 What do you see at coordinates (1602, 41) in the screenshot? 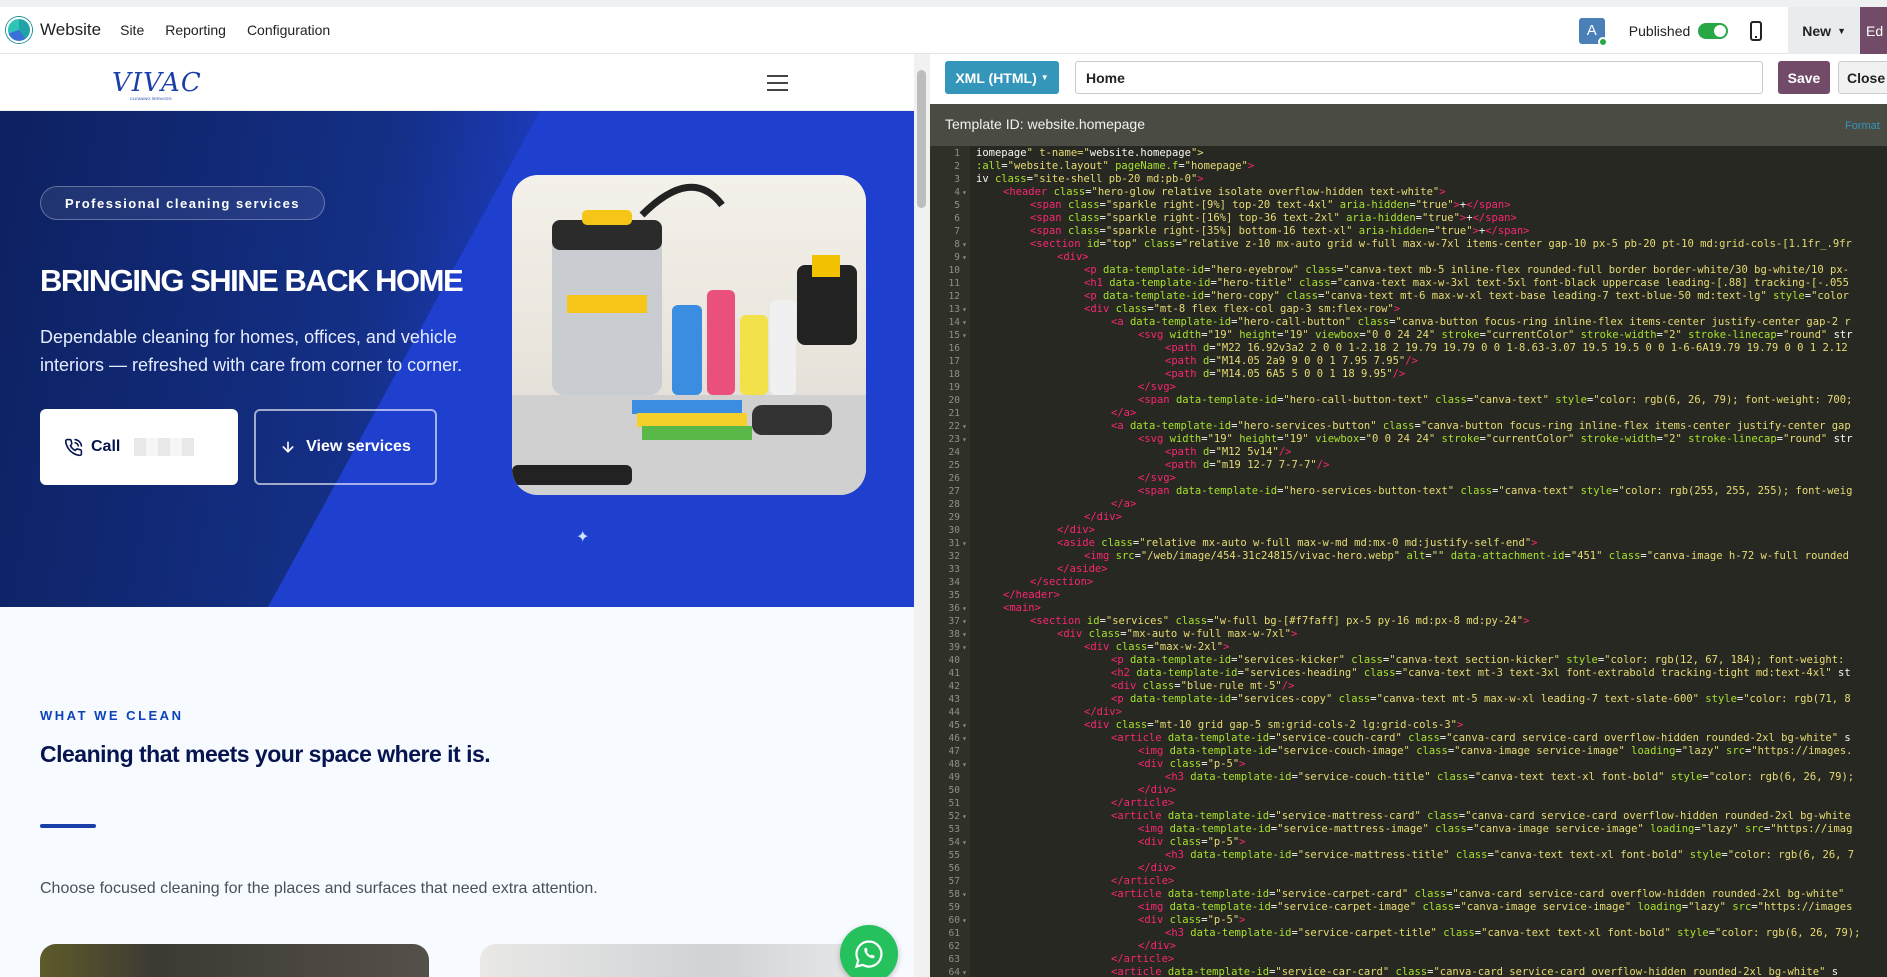
I see `online-status-icon` at bounding box center [1602, 41].